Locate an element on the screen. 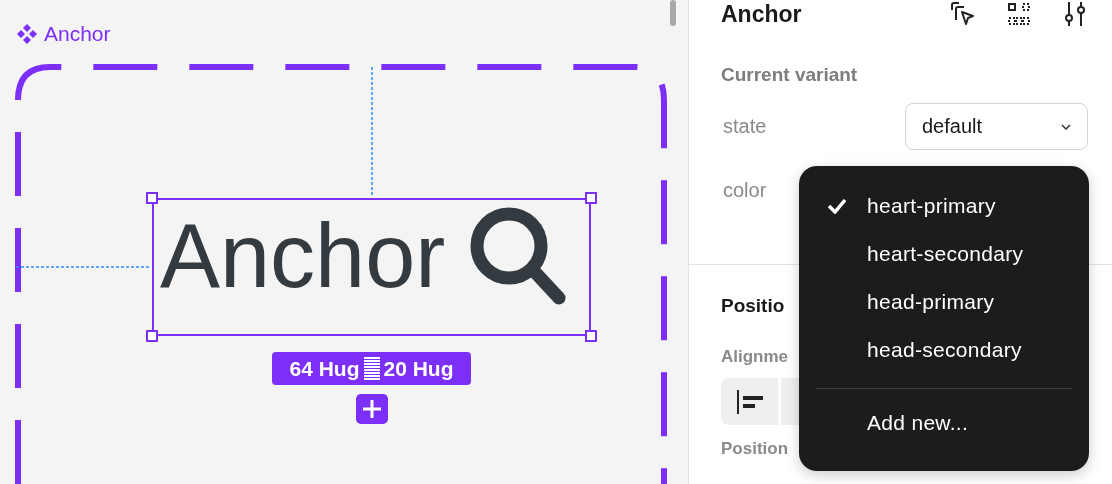 The height and width of the screenshot is (484, 1112). field-label: Position is located at coordinates (755, 449).